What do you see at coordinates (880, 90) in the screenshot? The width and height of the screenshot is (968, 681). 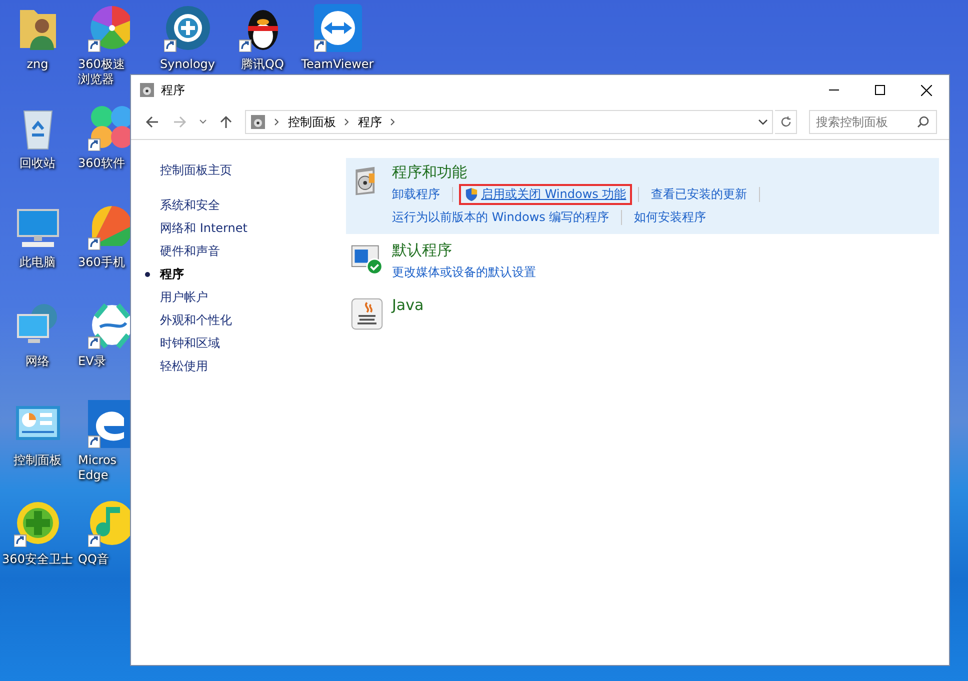 I see `maximize-icon` at bounding box center [880, 90].